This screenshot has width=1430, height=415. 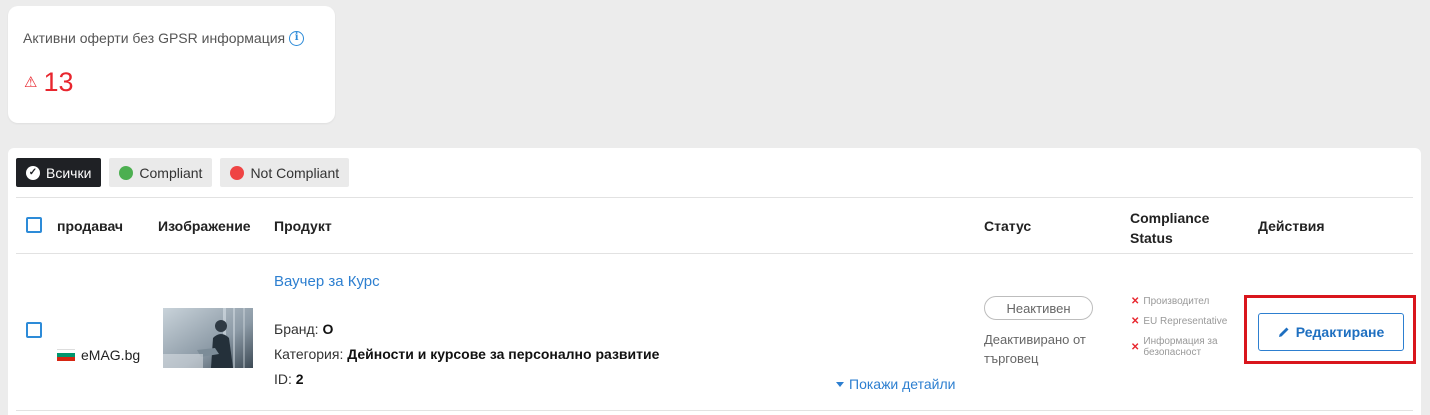 I want to click on product-brand: Бранд: O, so click(x=303, y=329).